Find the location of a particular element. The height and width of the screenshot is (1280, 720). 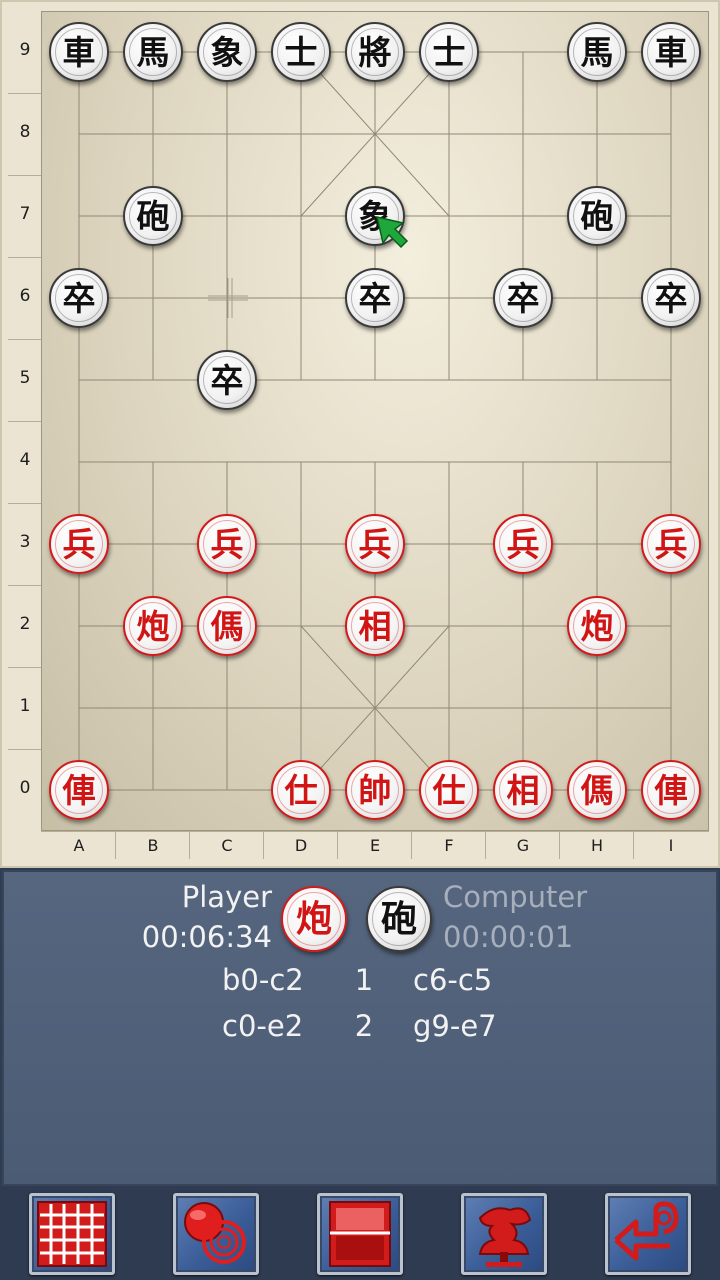

rank-label: 7 is located at coordinates (25, 214).